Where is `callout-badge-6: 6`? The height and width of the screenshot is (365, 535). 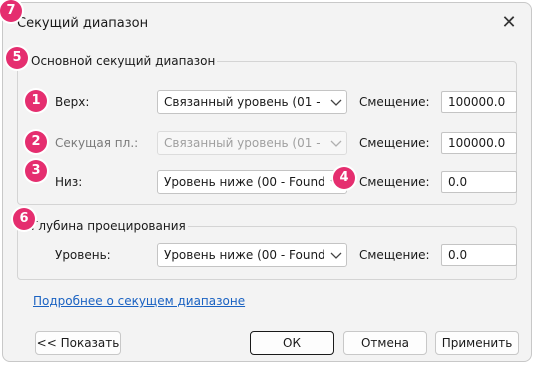
callout-badge-6: 6 is located at coordinates (24, 219).